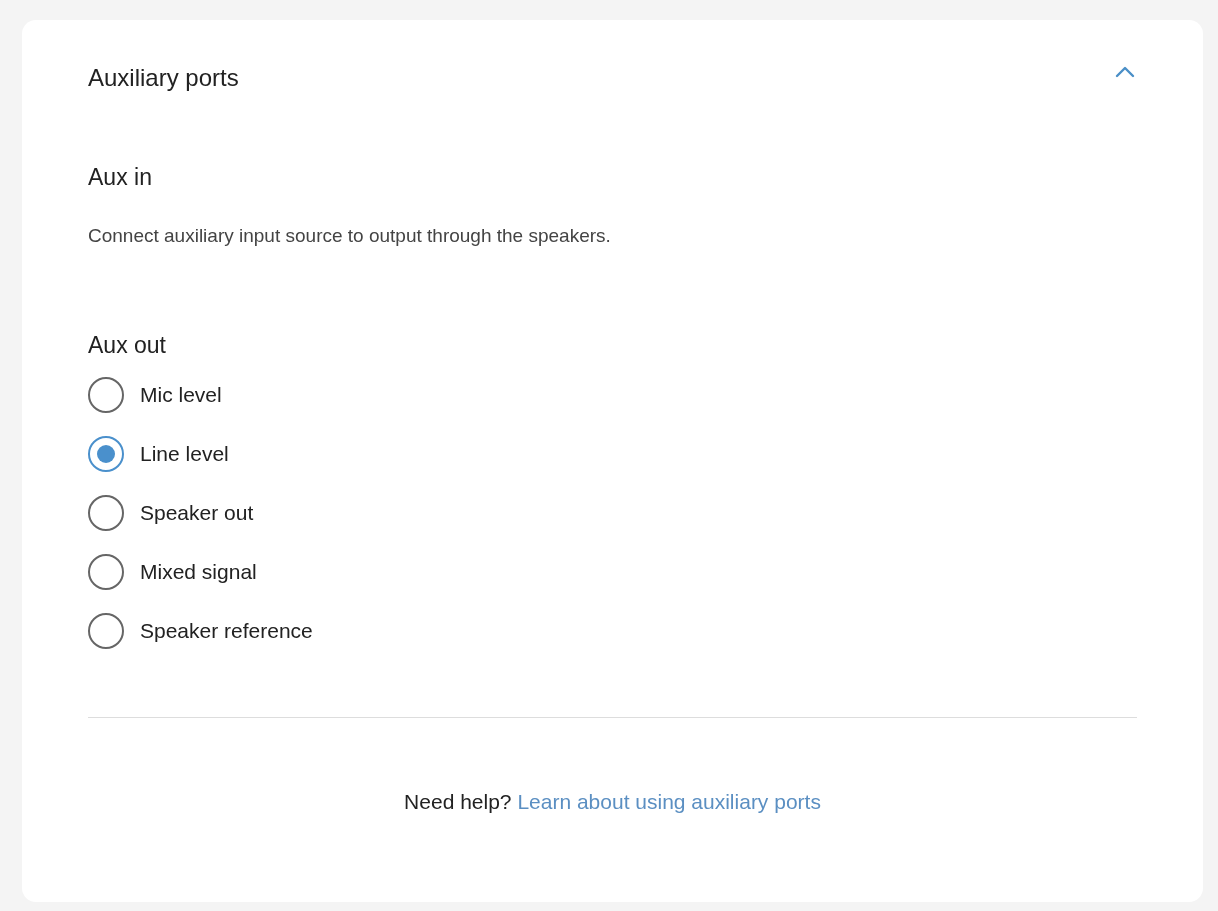  Describe the element at coordinates (350, 236) in the screenshot. I see `description-text: Connect auxiliary input source to output through the speakers.` at that location.